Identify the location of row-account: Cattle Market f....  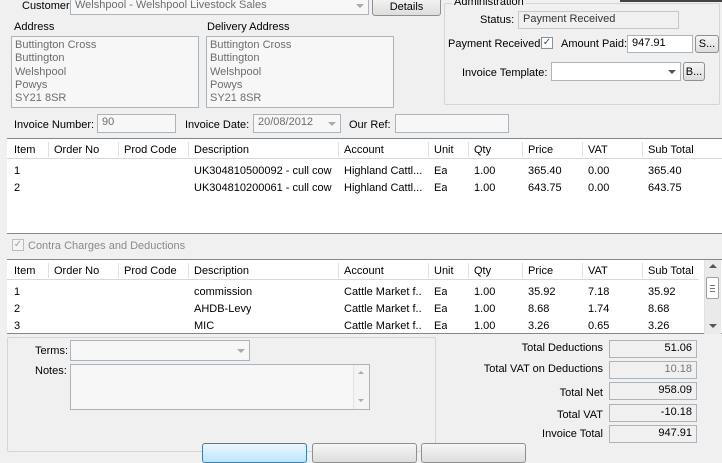
(383, 292).